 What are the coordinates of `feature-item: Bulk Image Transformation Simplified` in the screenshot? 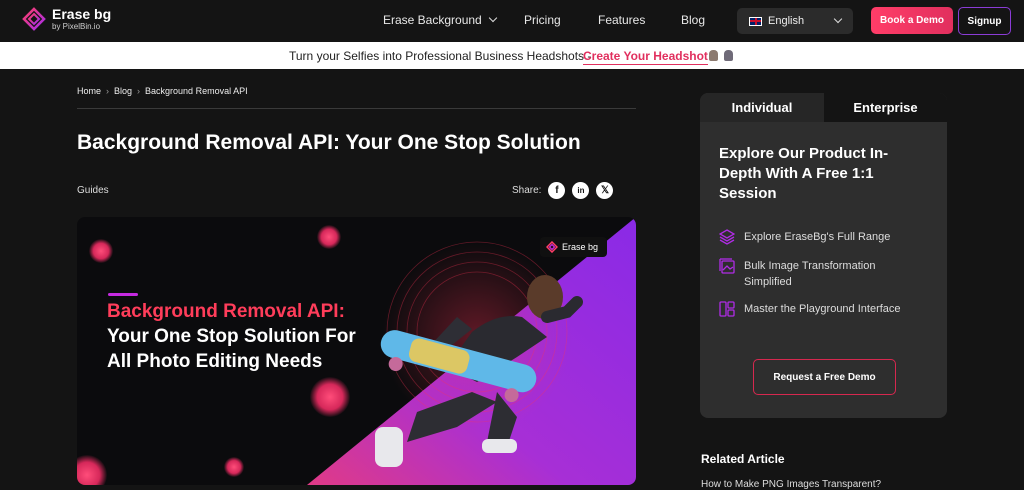 It's located at (814, 274).